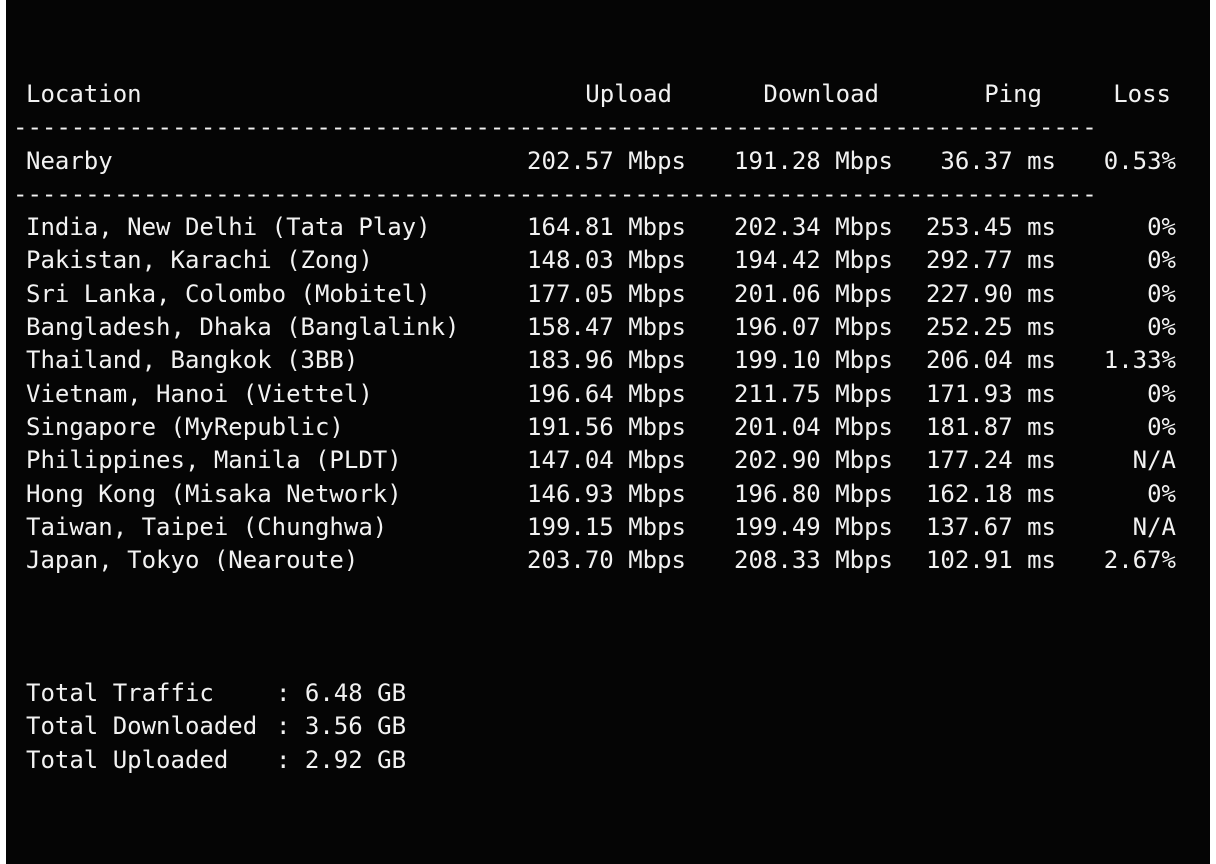 This screenshot has height=864, width=1216. Describe the element at coordinates (192, 560) in the screenshot. I see `row-location: Japan, Tokyo (Nearoute)` at that location.